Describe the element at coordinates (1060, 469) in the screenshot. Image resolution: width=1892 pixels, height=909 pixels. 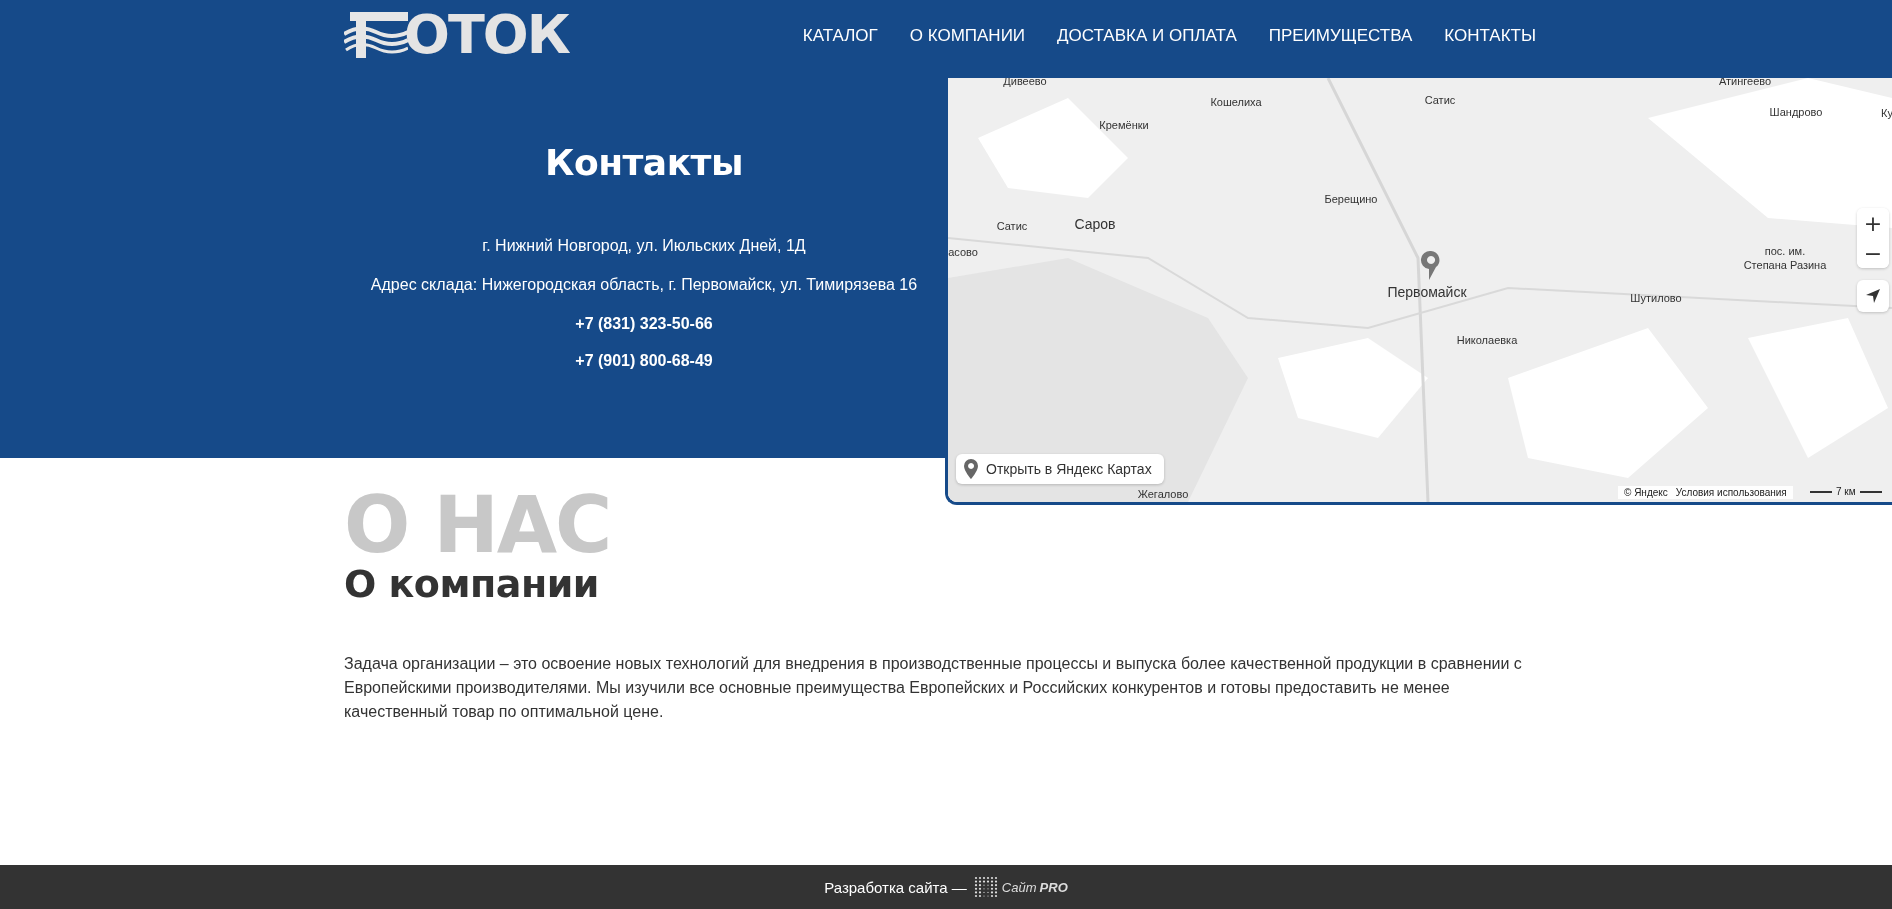
I see `open-in-maps-button: Открыть в Яндекс Картах` at that location.